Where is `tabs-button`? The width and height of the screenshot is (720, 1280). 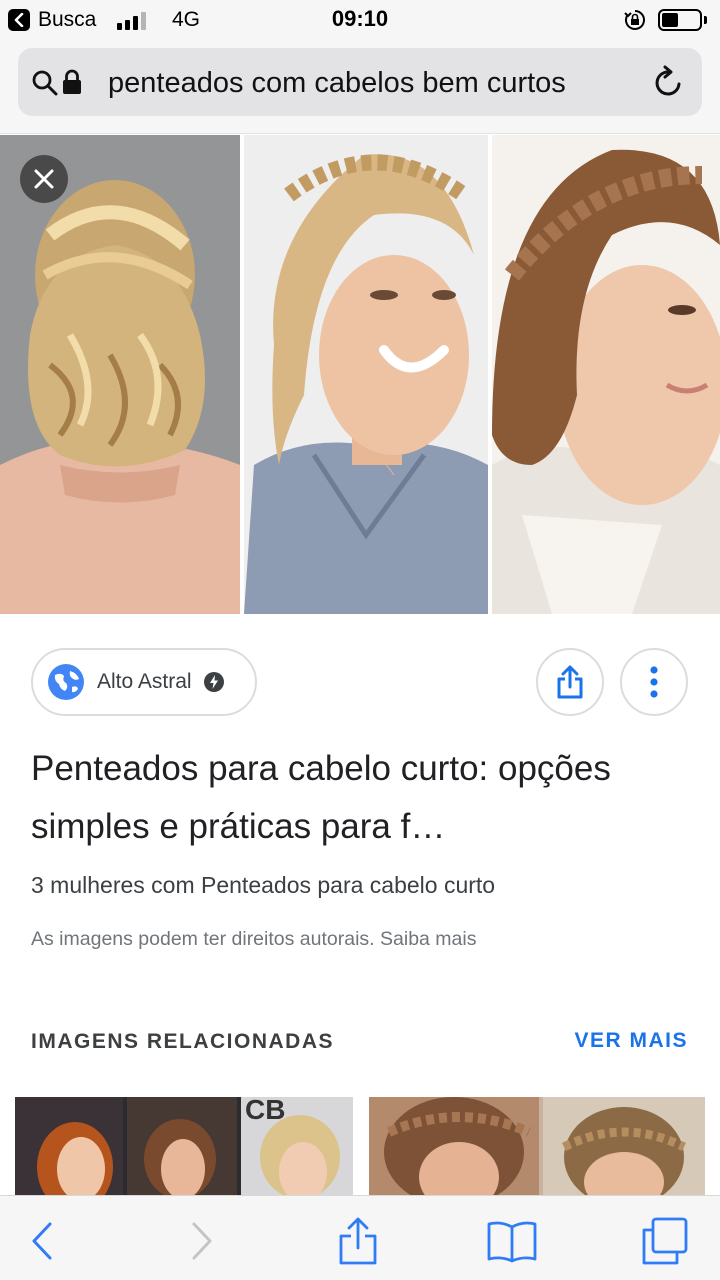 tabs-button is located at coordinates (664, 1241).